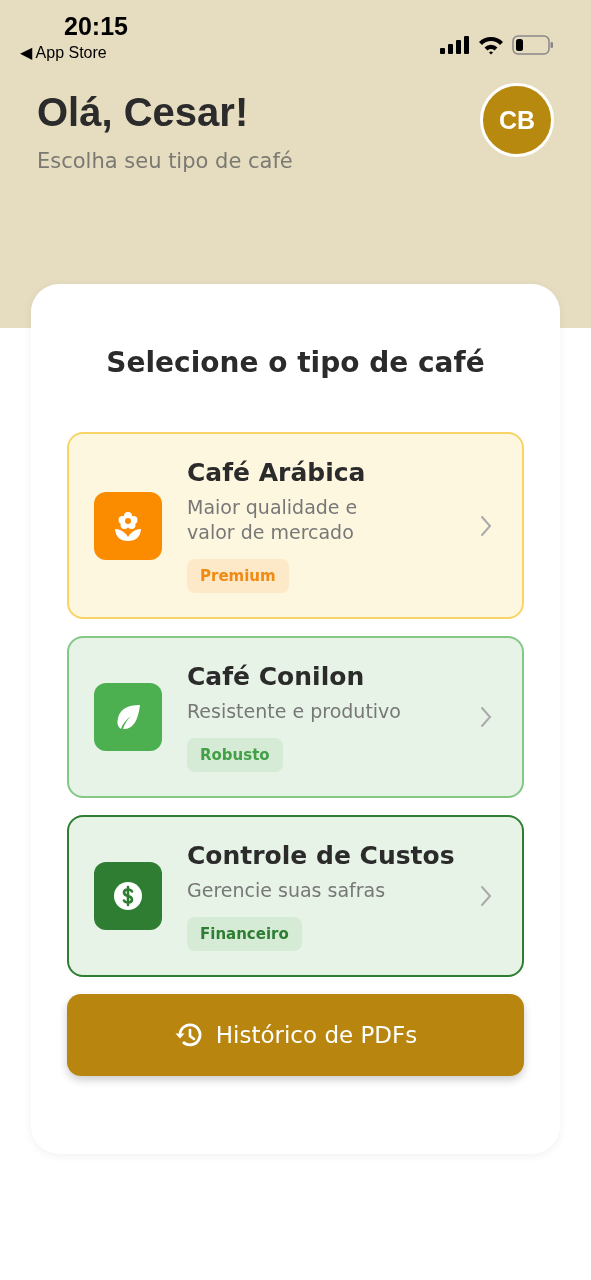 Image resolution: width=591 pixels, height=1280 pixels. What do you see at coordinates (294, 712) in the screenshot?
I see `option-description: Resistente e produtivo` at bounding box center [294, 712].